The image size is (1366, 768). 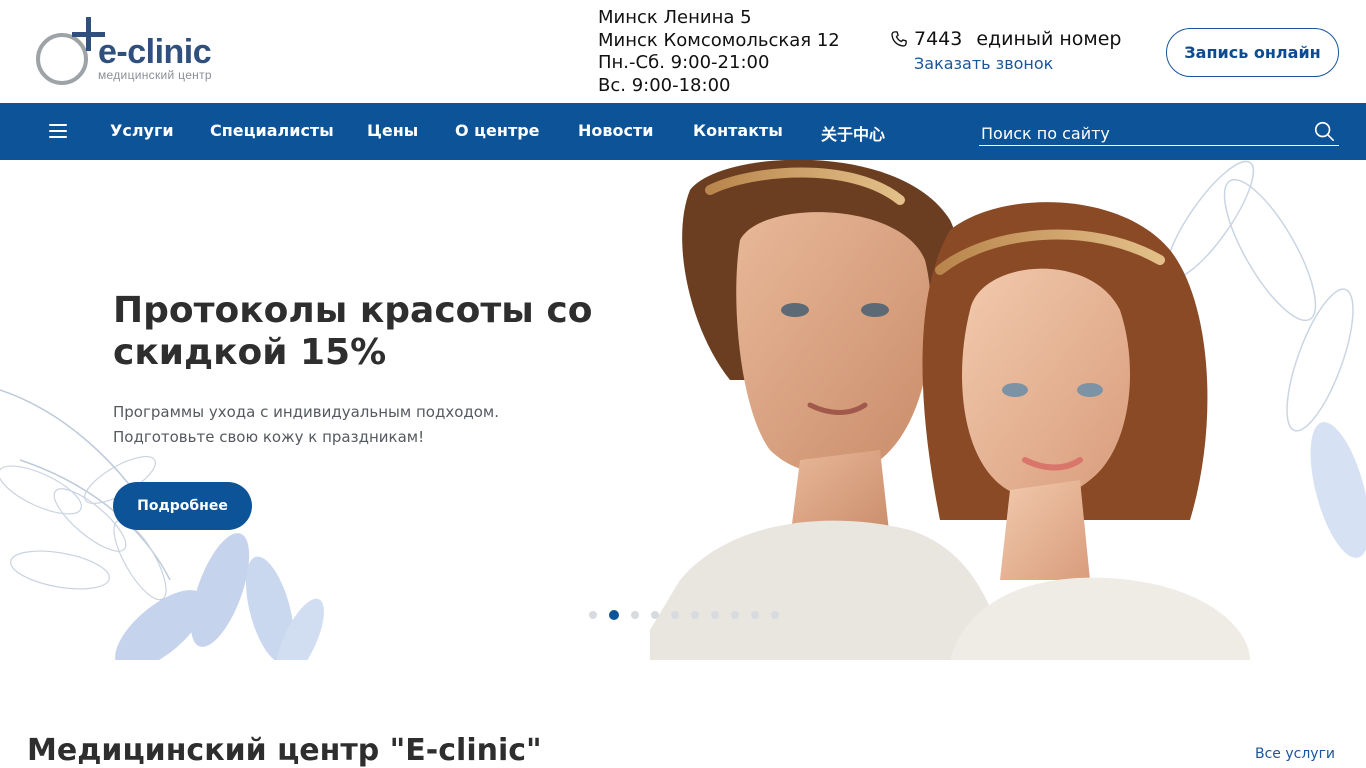 I want to click on section-title: Медицинский центр "E-clinic", so click(x=284, y=750).